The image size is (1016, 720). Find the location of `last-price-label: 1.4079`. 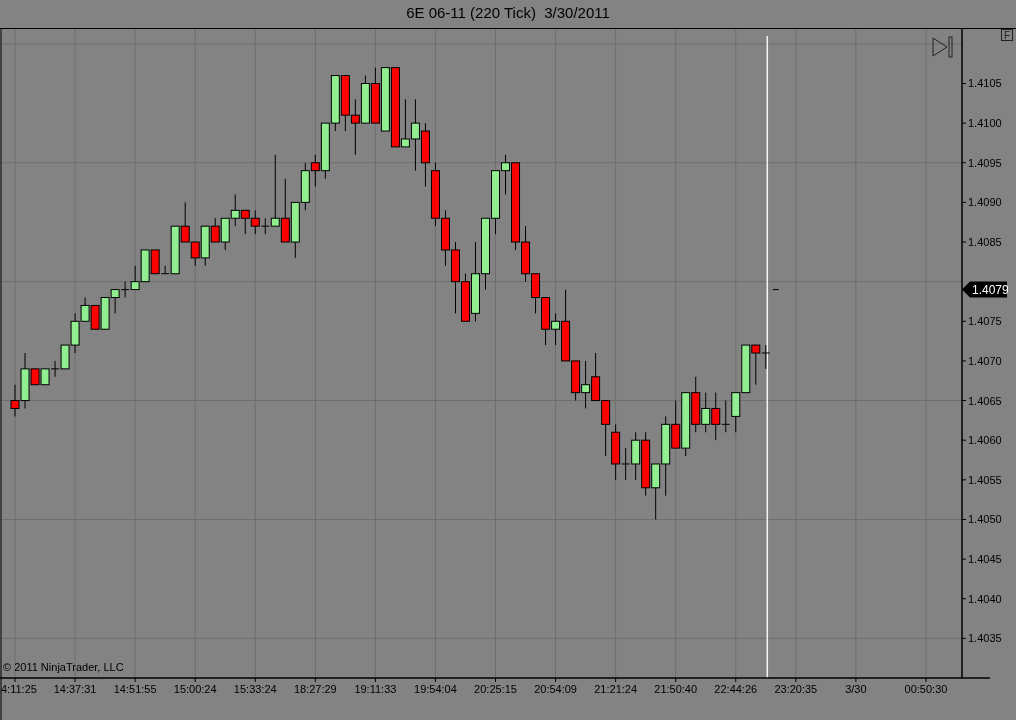

last-price-label: 1.4079 is located at coordinates (985, 289).